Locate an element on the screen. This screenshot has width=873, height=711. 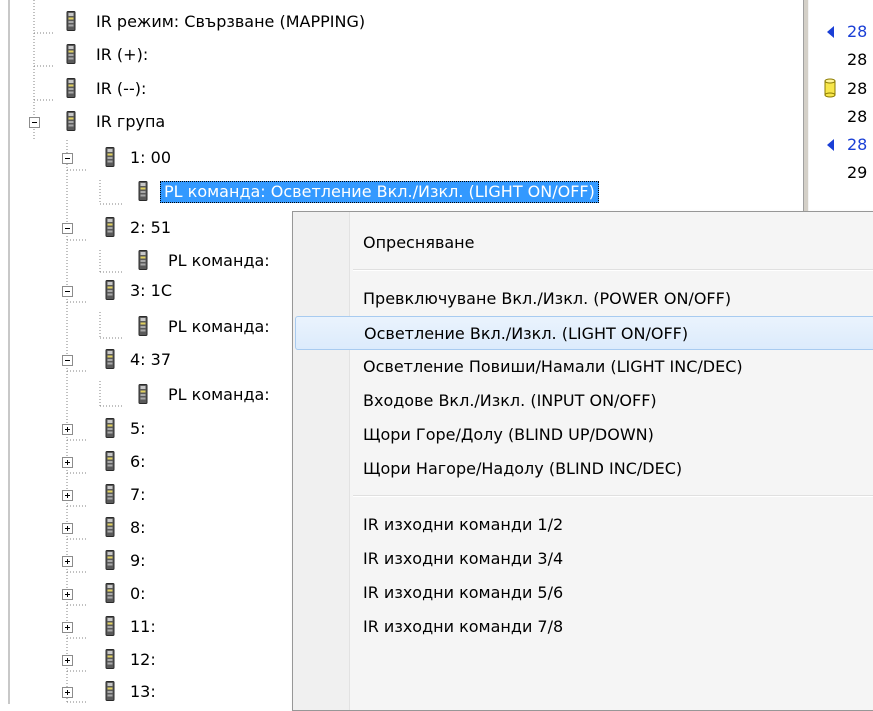
context-menu-item: Щори Горе/Долу (BLIND UP/DOWN) is located at coordinates (584, 435).